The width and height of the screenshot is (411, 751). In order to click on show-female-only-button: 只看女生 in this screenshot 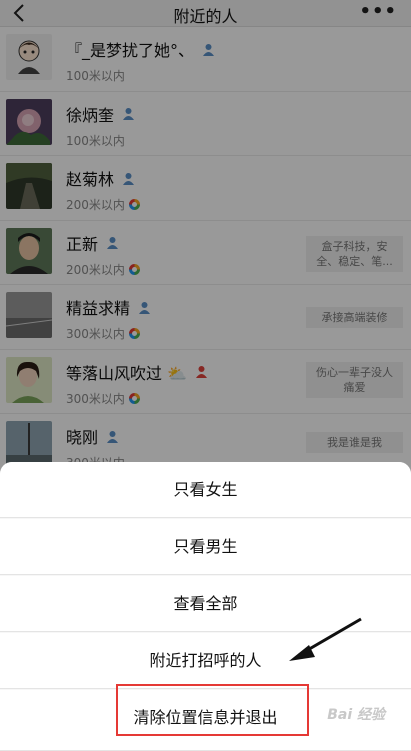, I will do `click(205, 490)`.